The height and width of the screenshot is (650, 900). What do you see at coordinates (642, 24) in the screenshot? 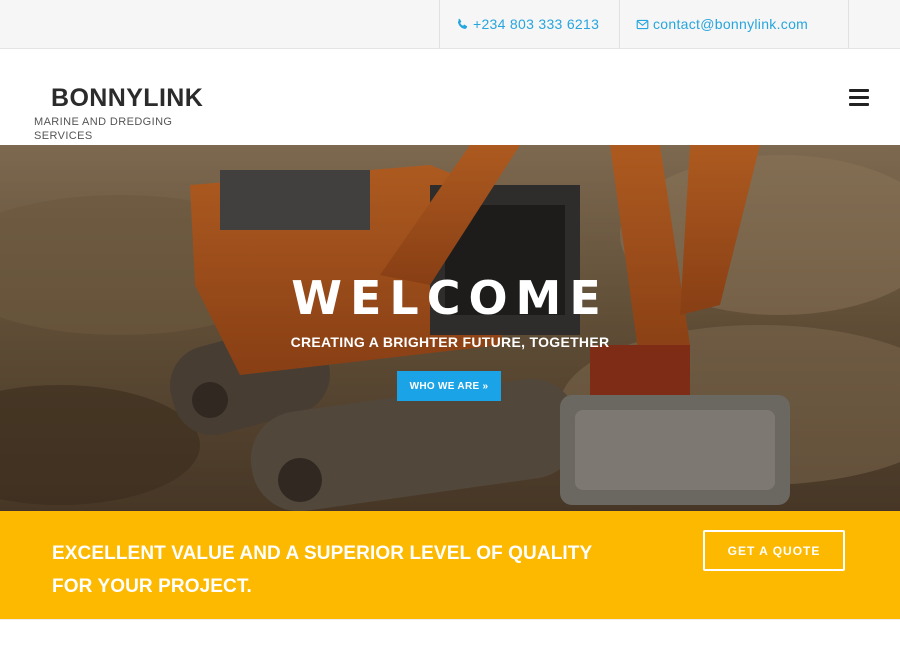
I see `envelope-icon` at bounding box center [642, 24].